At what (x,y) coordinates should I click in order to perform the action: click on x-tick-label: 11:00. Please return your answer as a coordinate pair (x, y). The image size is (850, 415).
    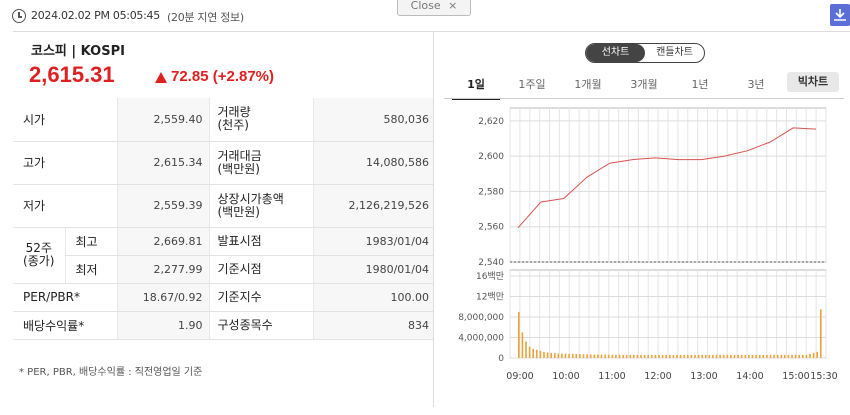
    Looking at the image, I should click on (611, 376).